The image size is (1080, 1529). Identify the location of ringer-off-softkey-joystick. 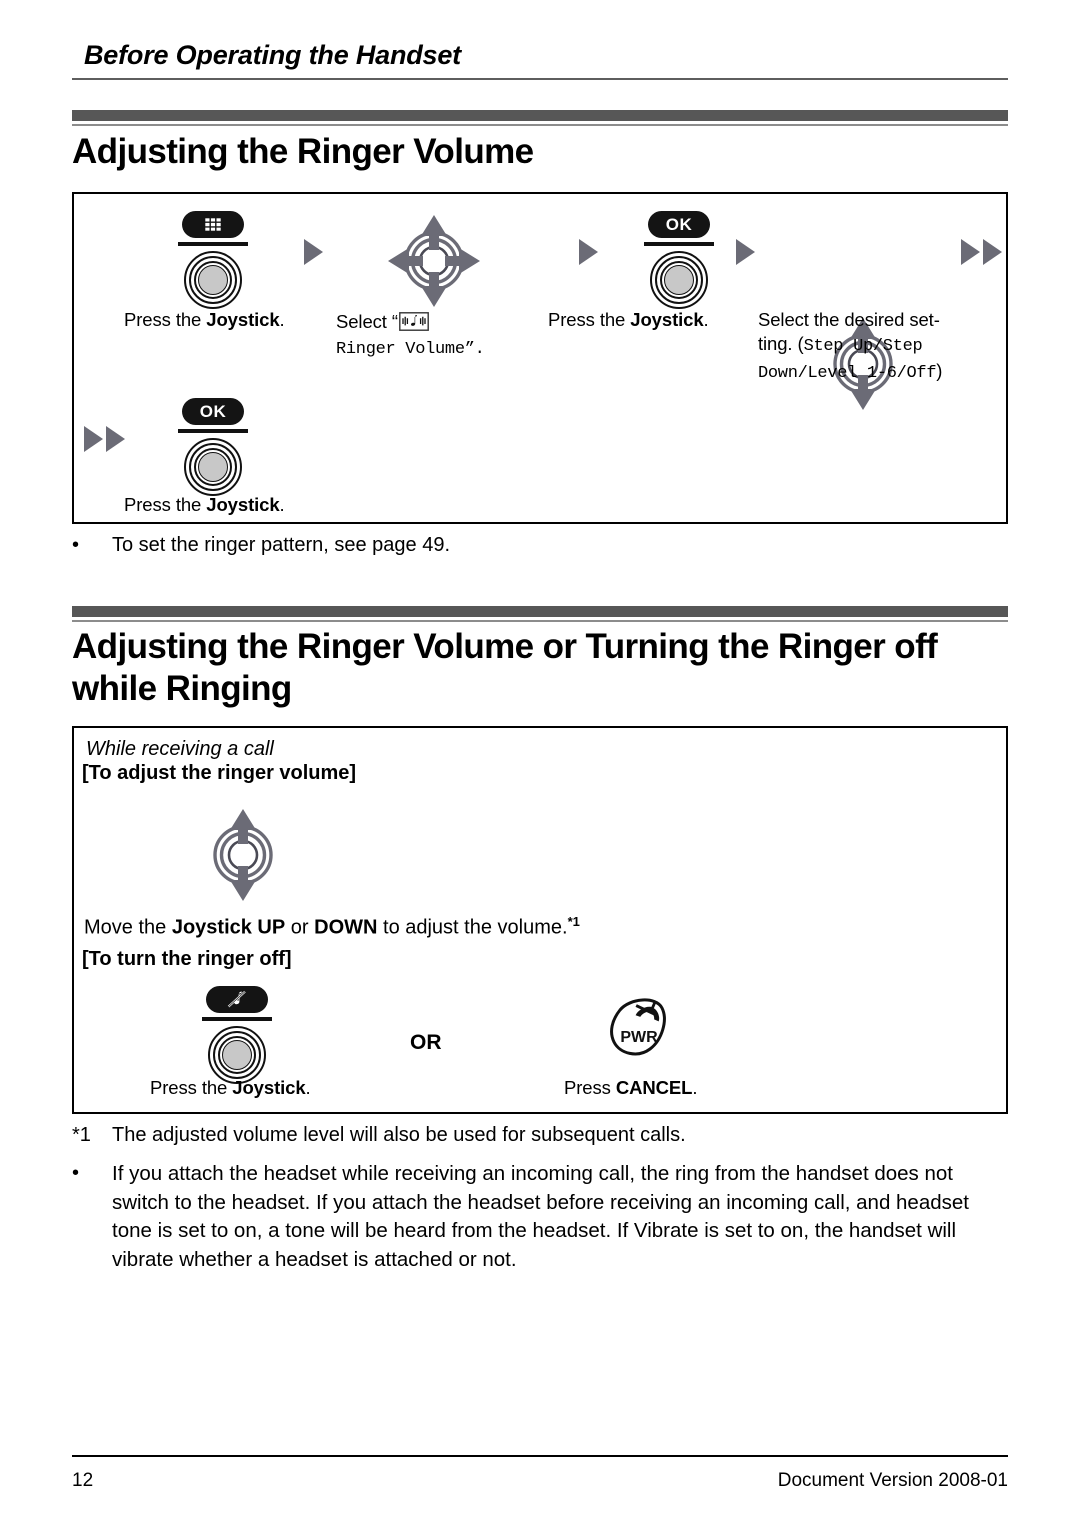
(237, 1035).